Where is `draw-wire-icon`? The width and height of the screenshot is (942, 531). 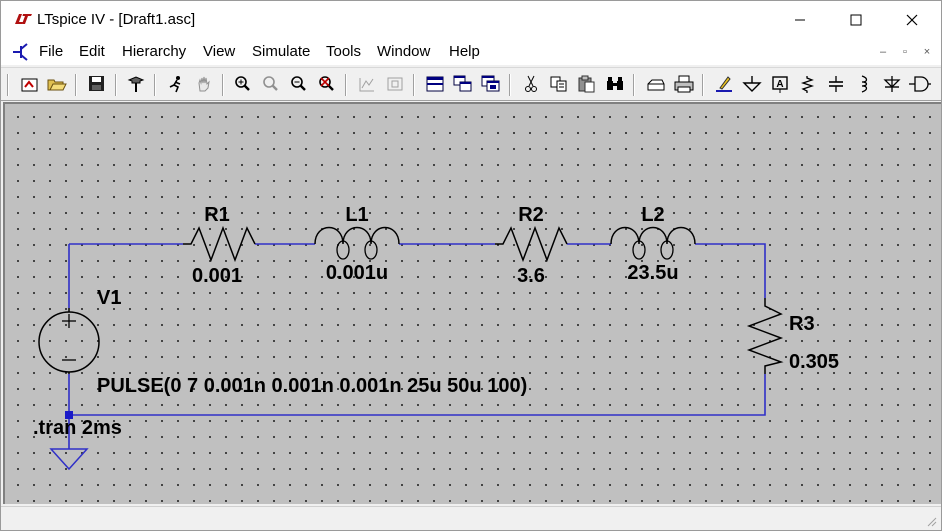
draw-wire-icon is located at coordinates (724, 84).